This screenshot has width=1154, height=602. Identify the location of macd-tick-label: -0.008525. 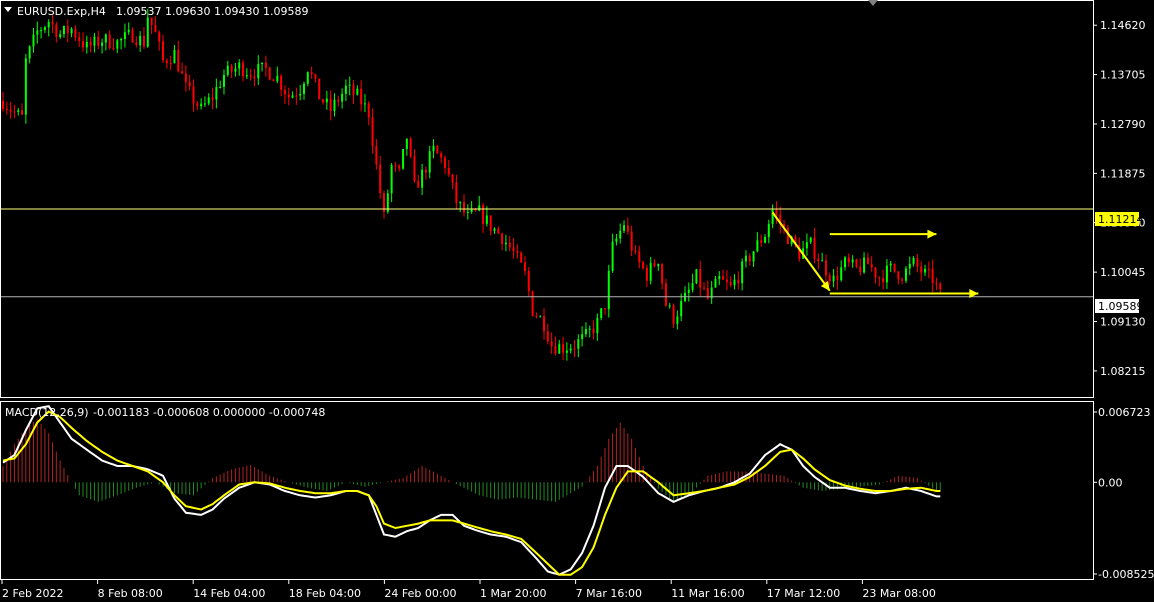
(1126, 574).